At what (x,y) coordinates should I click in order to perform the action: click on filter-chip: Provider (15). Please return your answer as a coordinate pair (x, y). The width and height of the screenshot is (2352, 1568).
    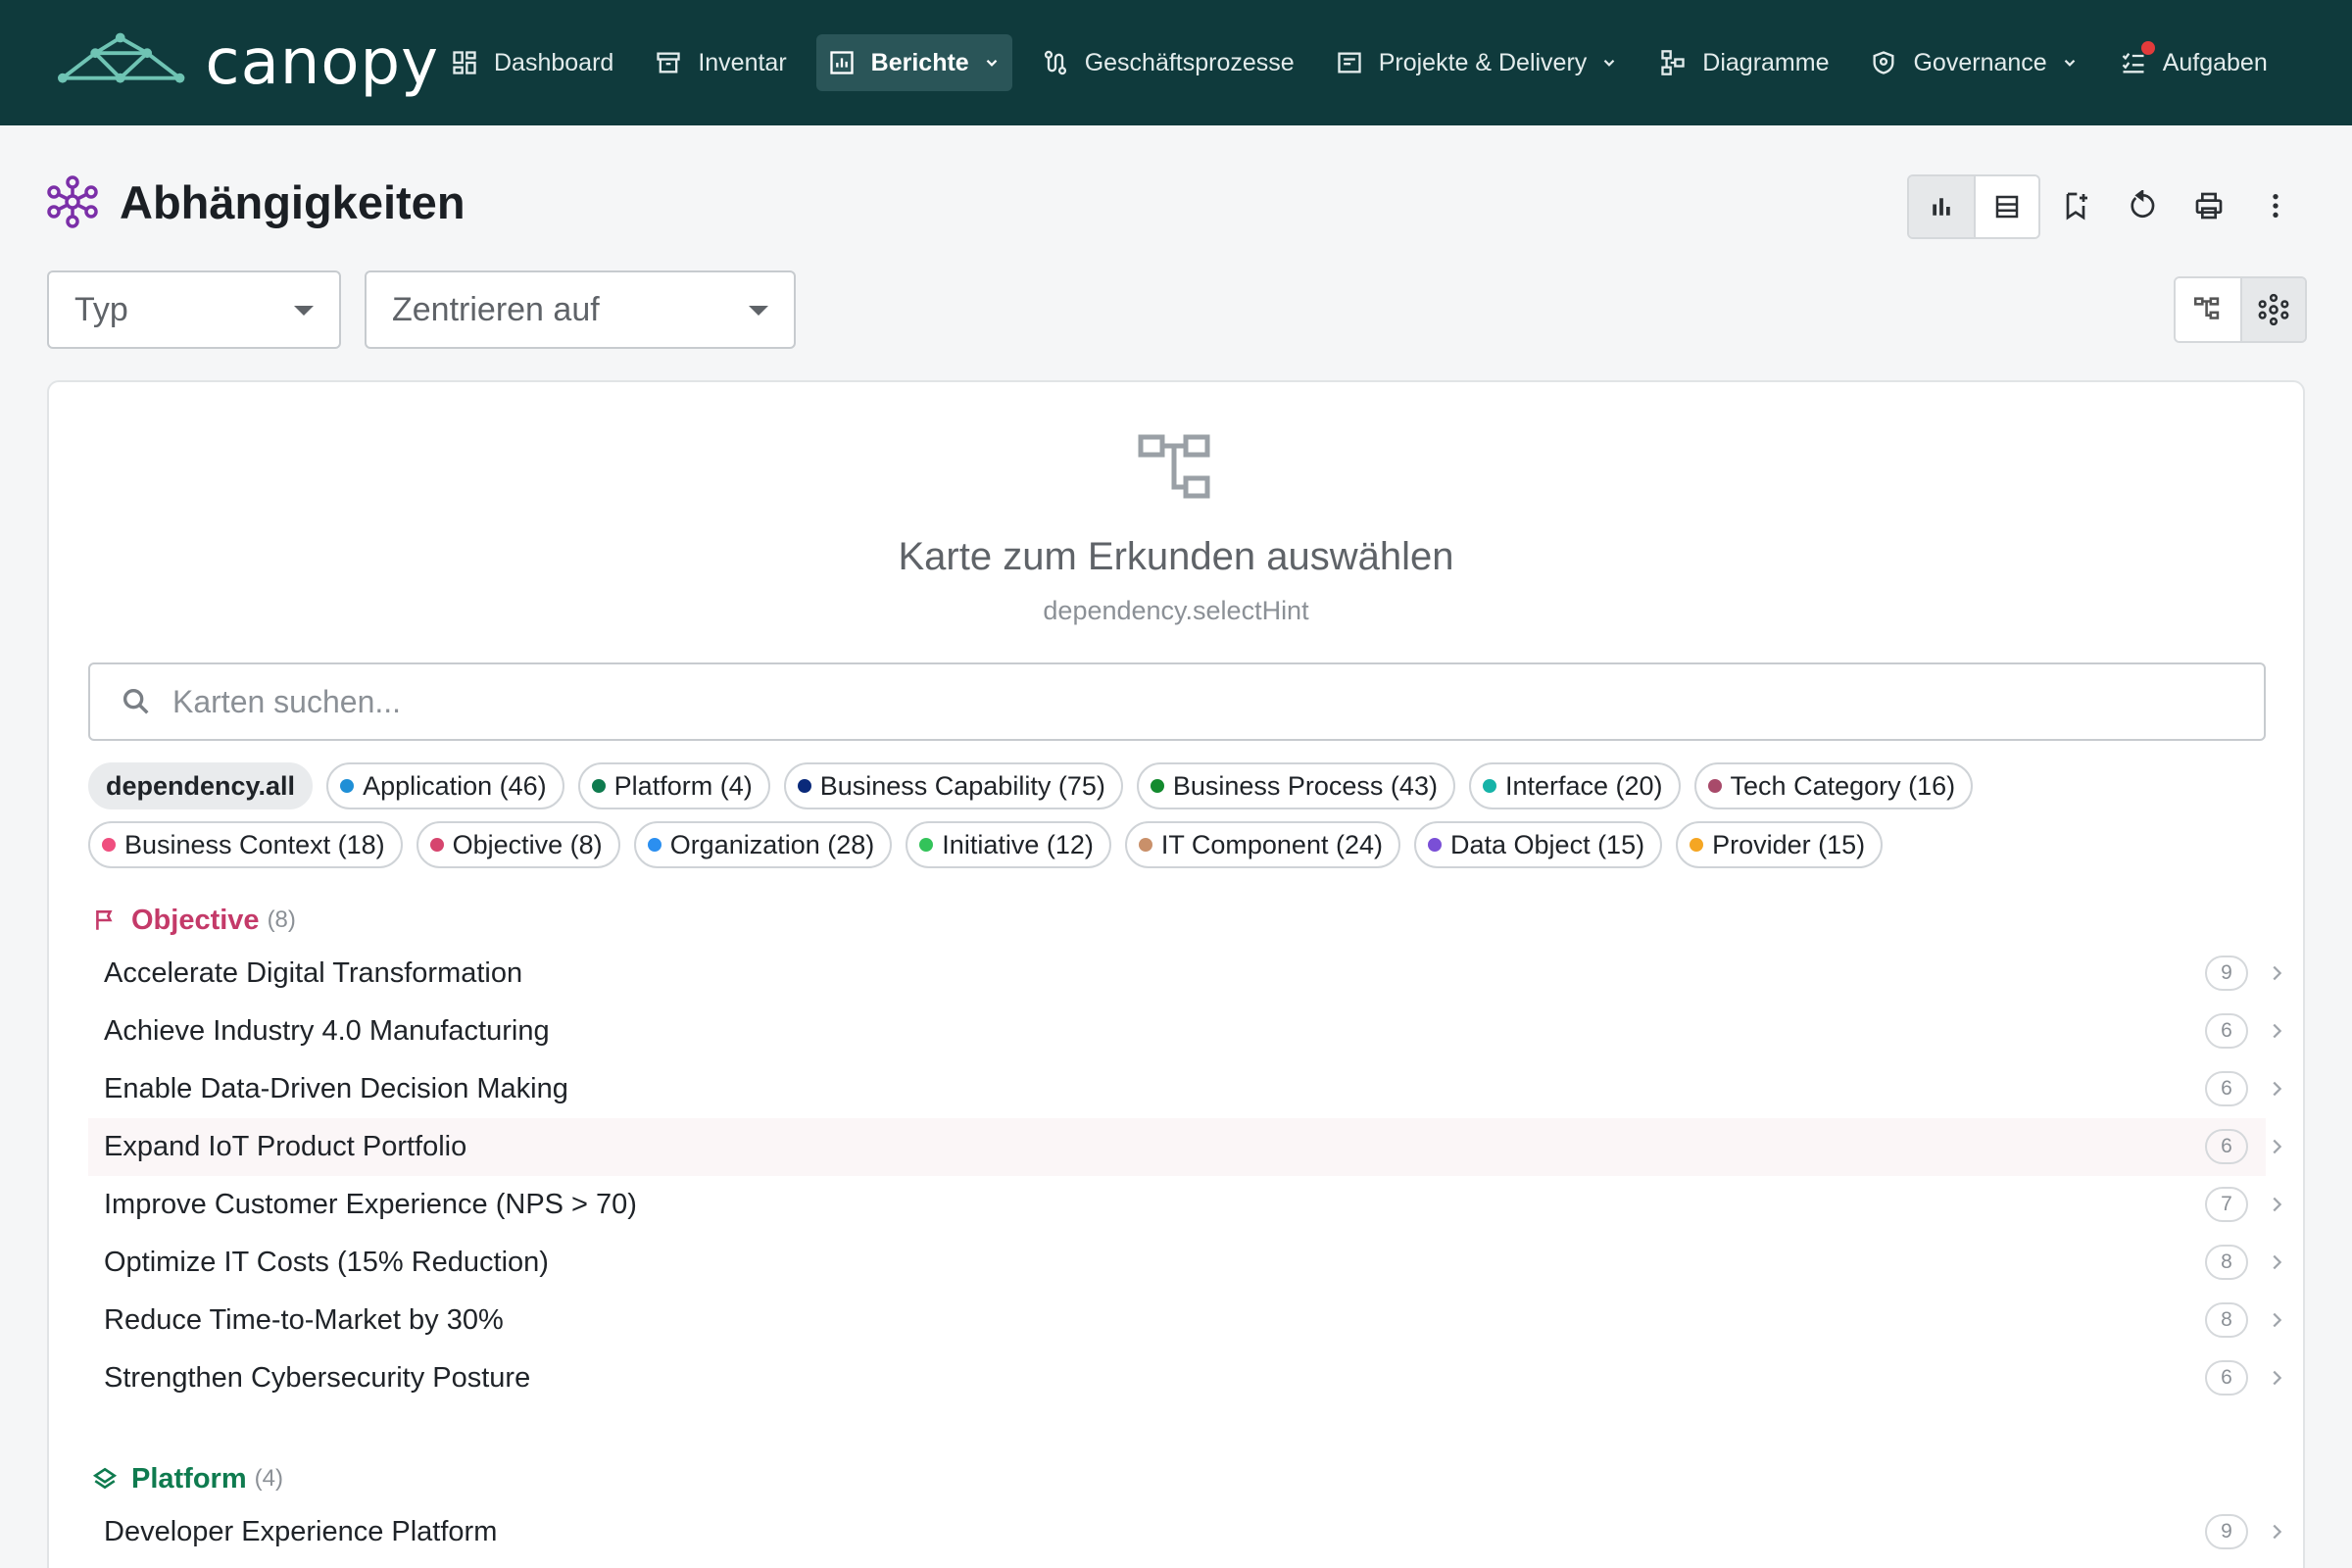
    Looking at the image, I should click on (1780, 844).